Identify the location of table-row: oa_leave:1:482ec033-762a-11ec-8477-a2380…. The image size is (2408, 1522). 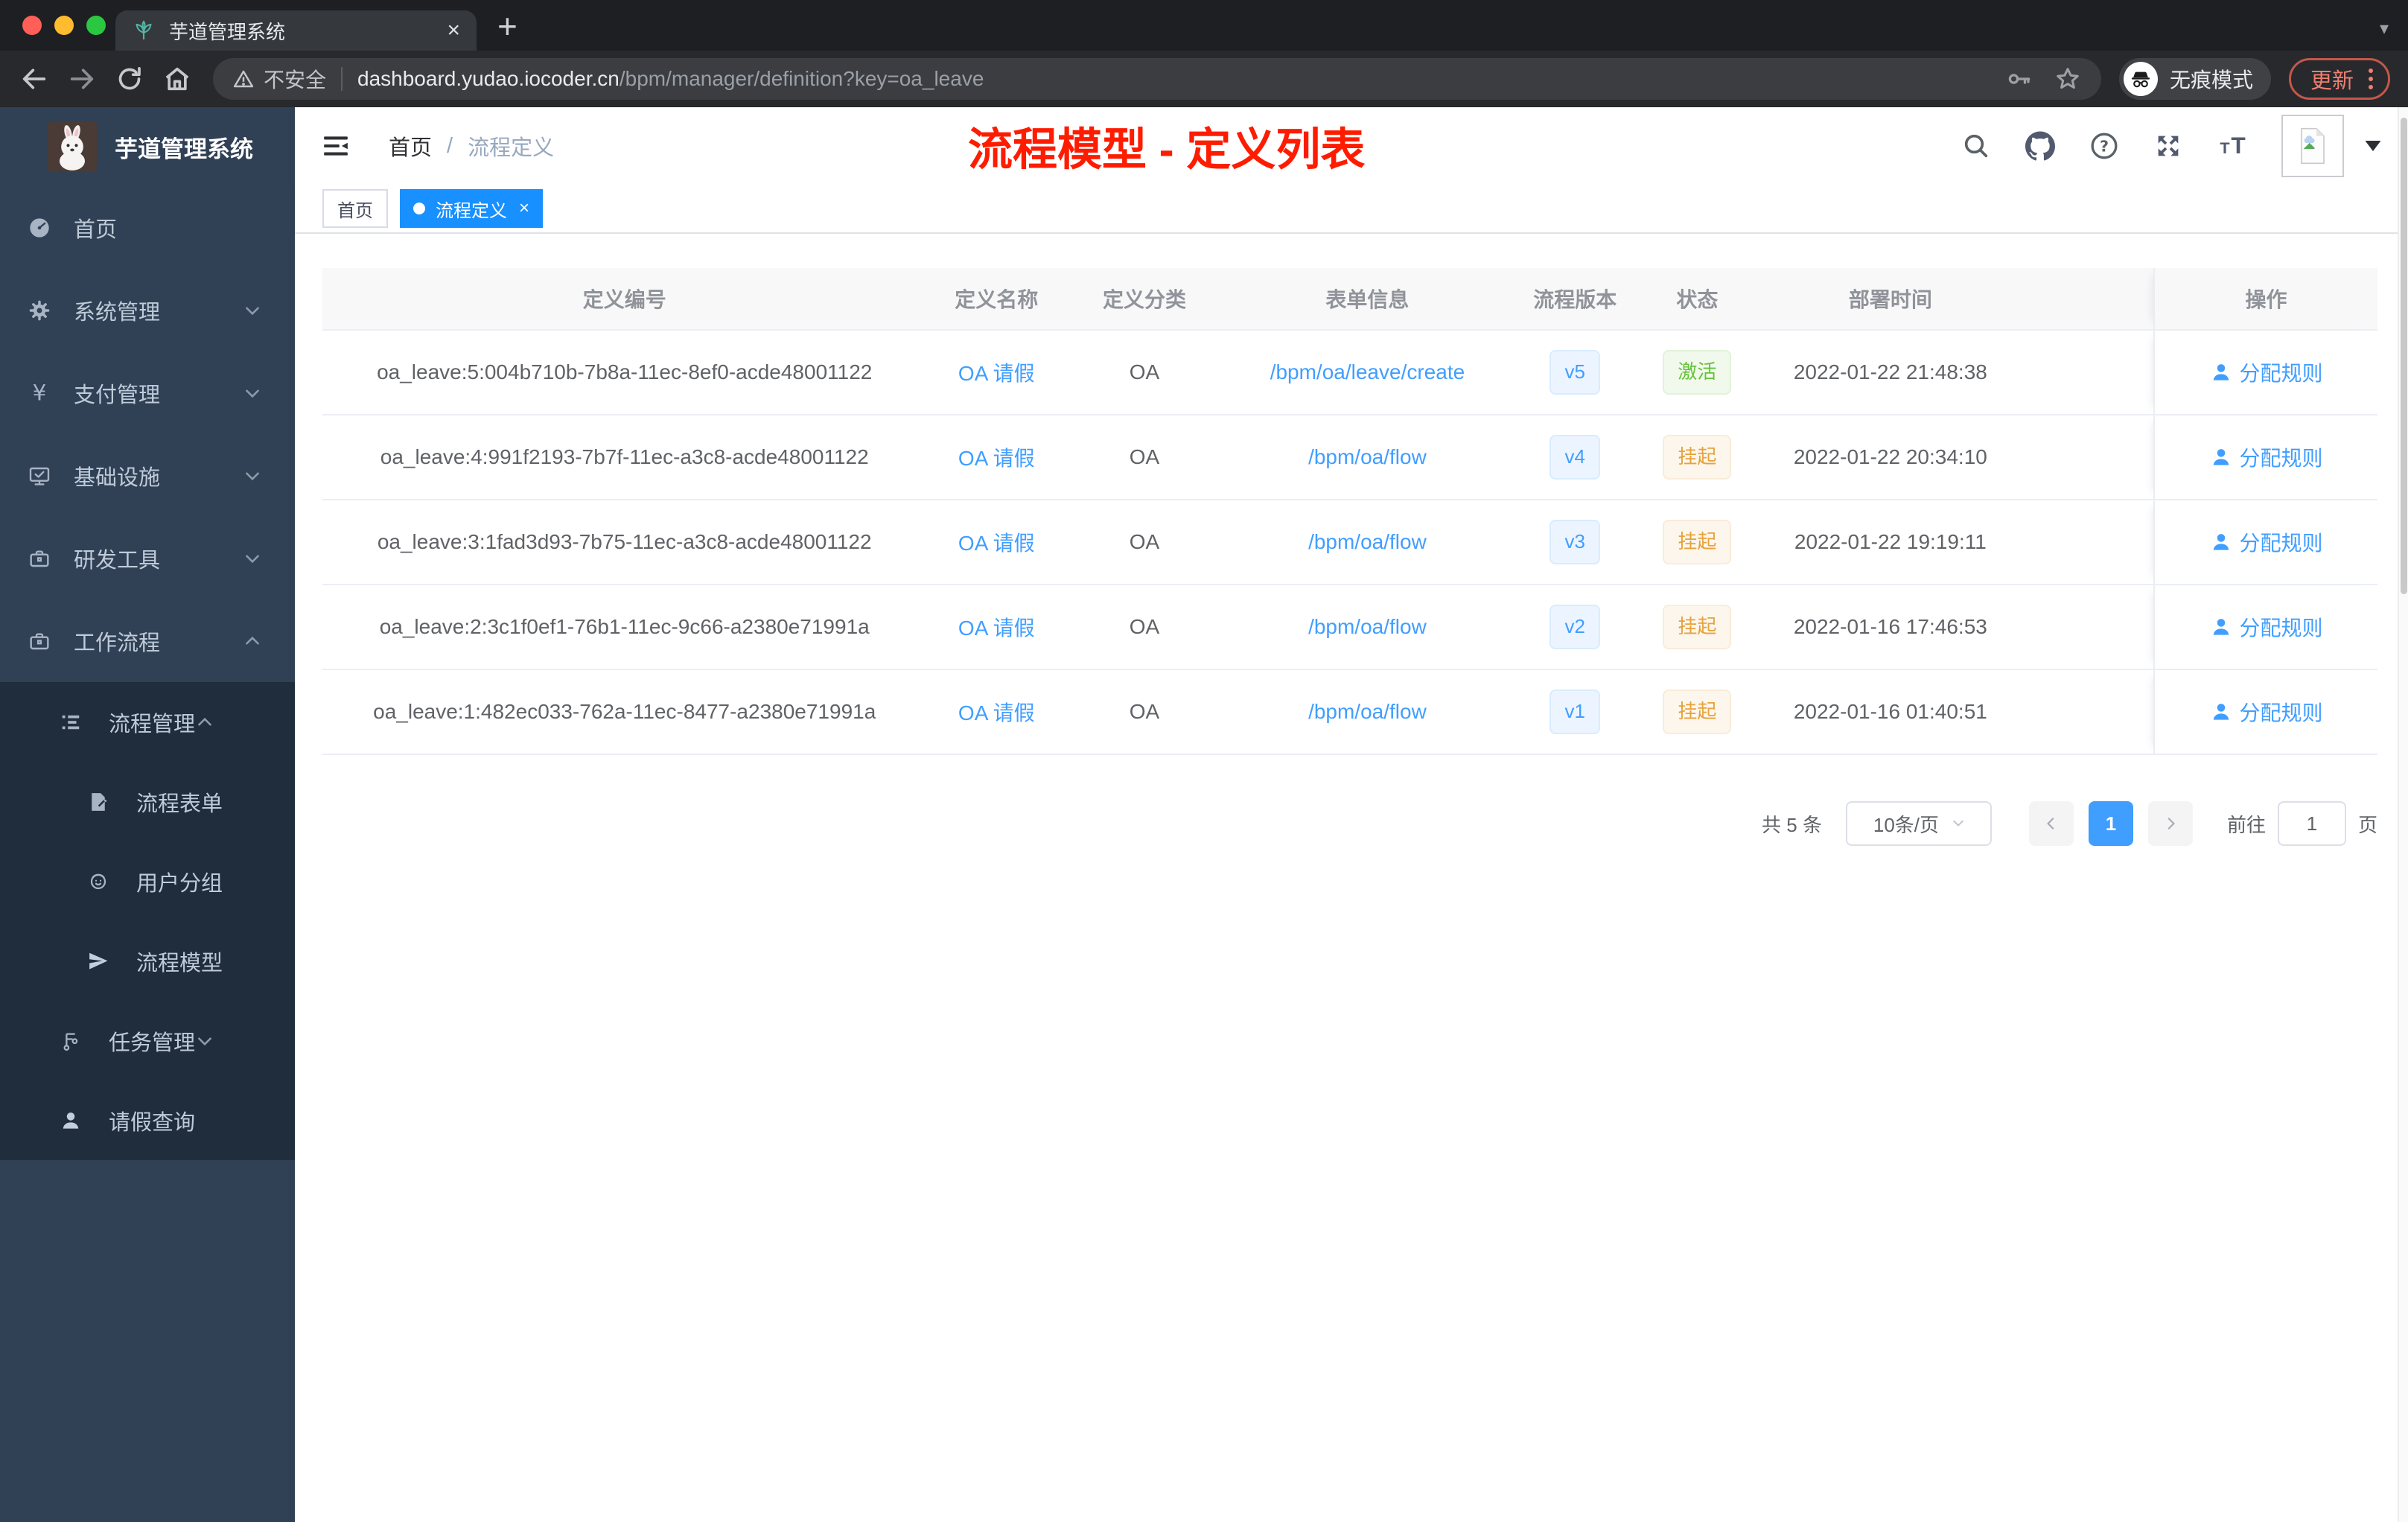
(1349, 712).